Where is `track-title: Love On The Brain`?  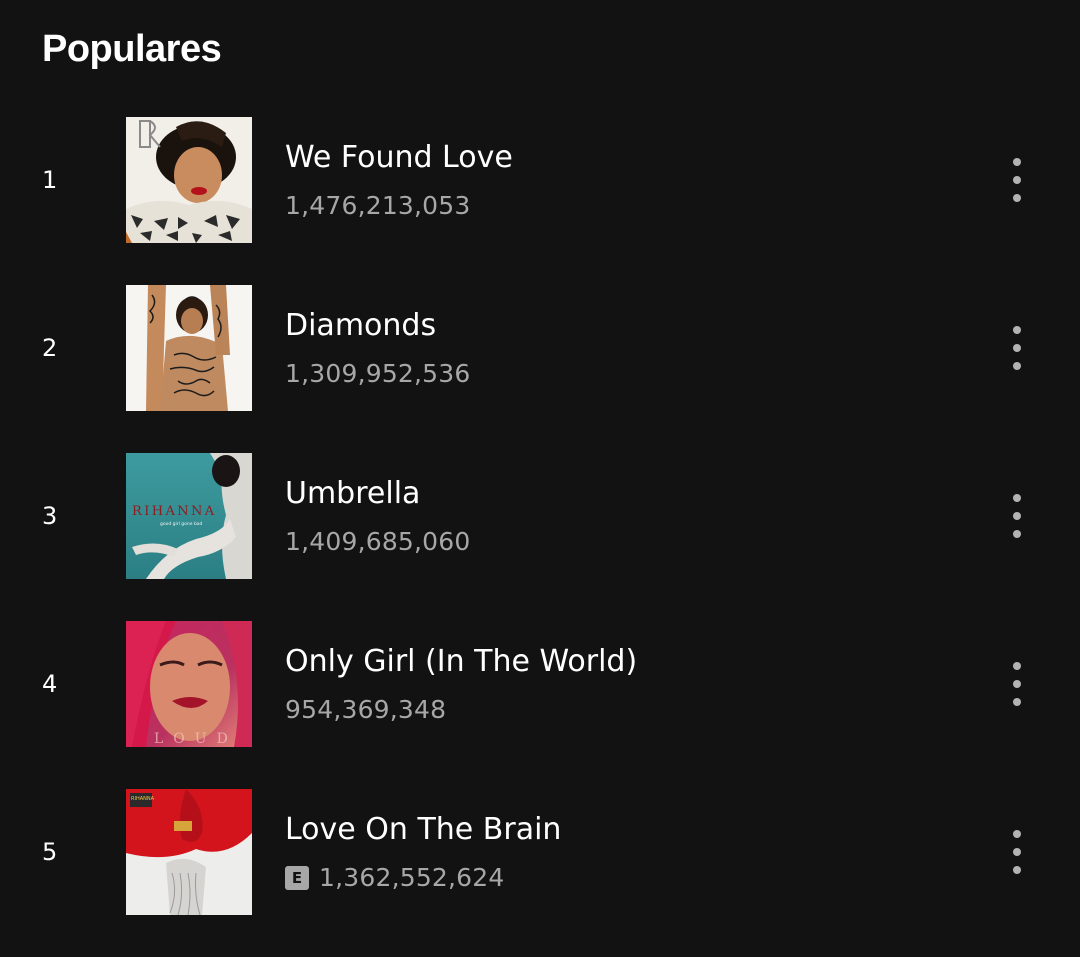 track-title: Love On The Brain is located at coordinates (423, 830).